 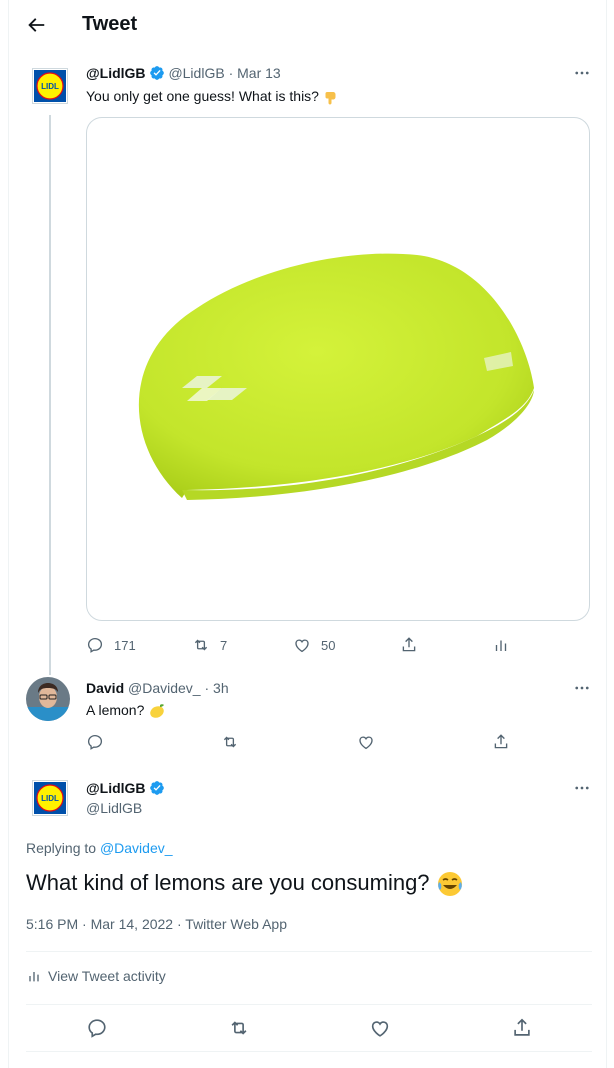 I want to click on replying-to-link: @Davidev_, so click(x=136, y=848).